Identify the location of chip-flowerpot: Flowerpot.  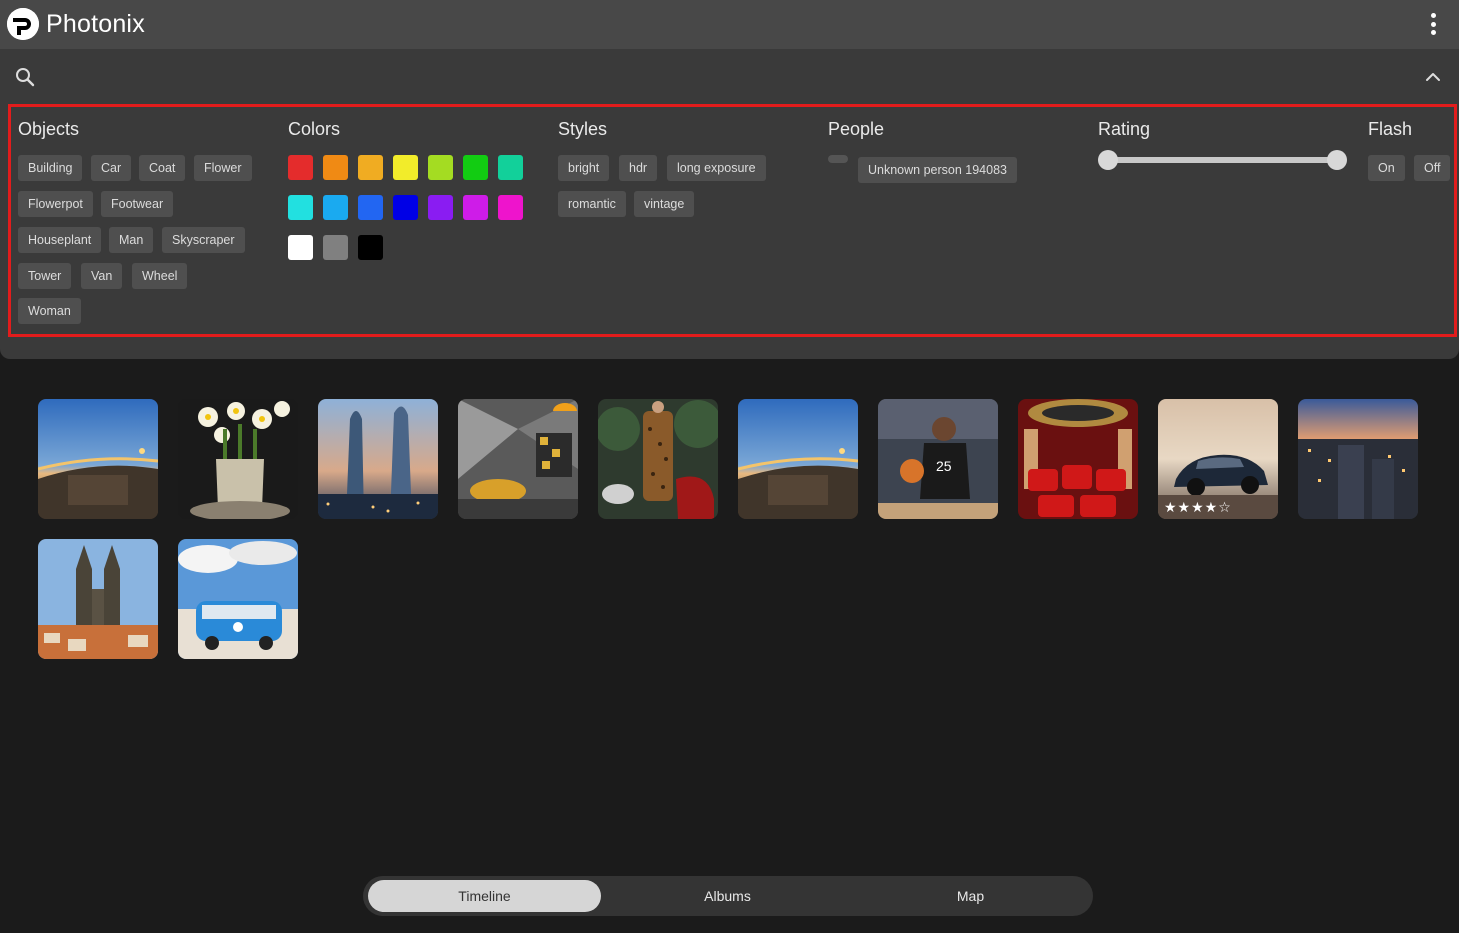
(55, 204).